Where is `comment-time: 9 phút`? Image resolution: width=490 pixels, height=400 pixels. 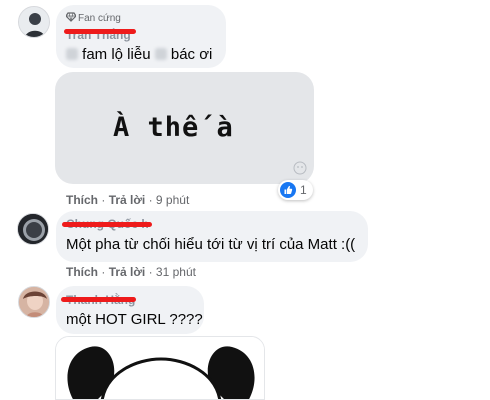 comment-time: 9 phút is located at coordinates (172, 200).